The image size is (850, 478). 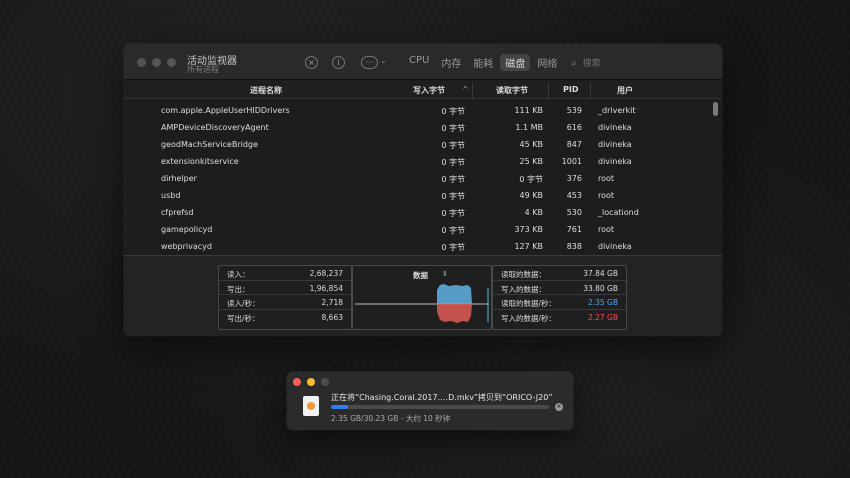 What do you see at coordinates (285, 288) in the screenshot?
I see `stat-writes-out: 写出： 1,96,854` at bounding box center [285, 288].